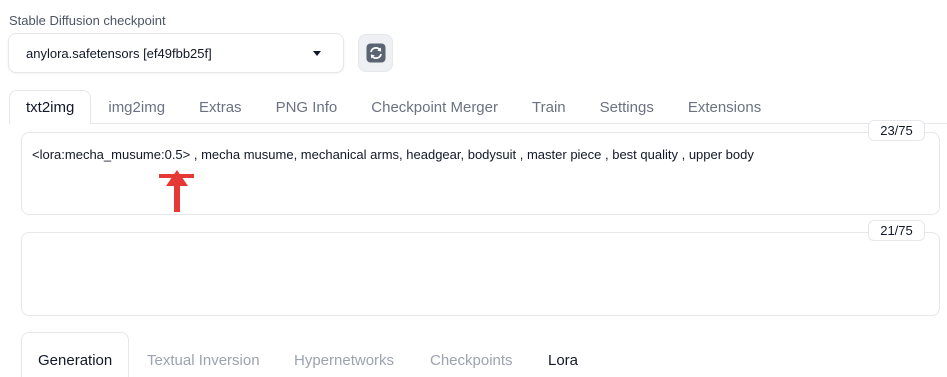 The width and height of the screenshot is (947, 377). What do you see at coordinates (75, 360) in the screenshot?
I see `subtab-generation: Generation` at bounding box center [75, 360].